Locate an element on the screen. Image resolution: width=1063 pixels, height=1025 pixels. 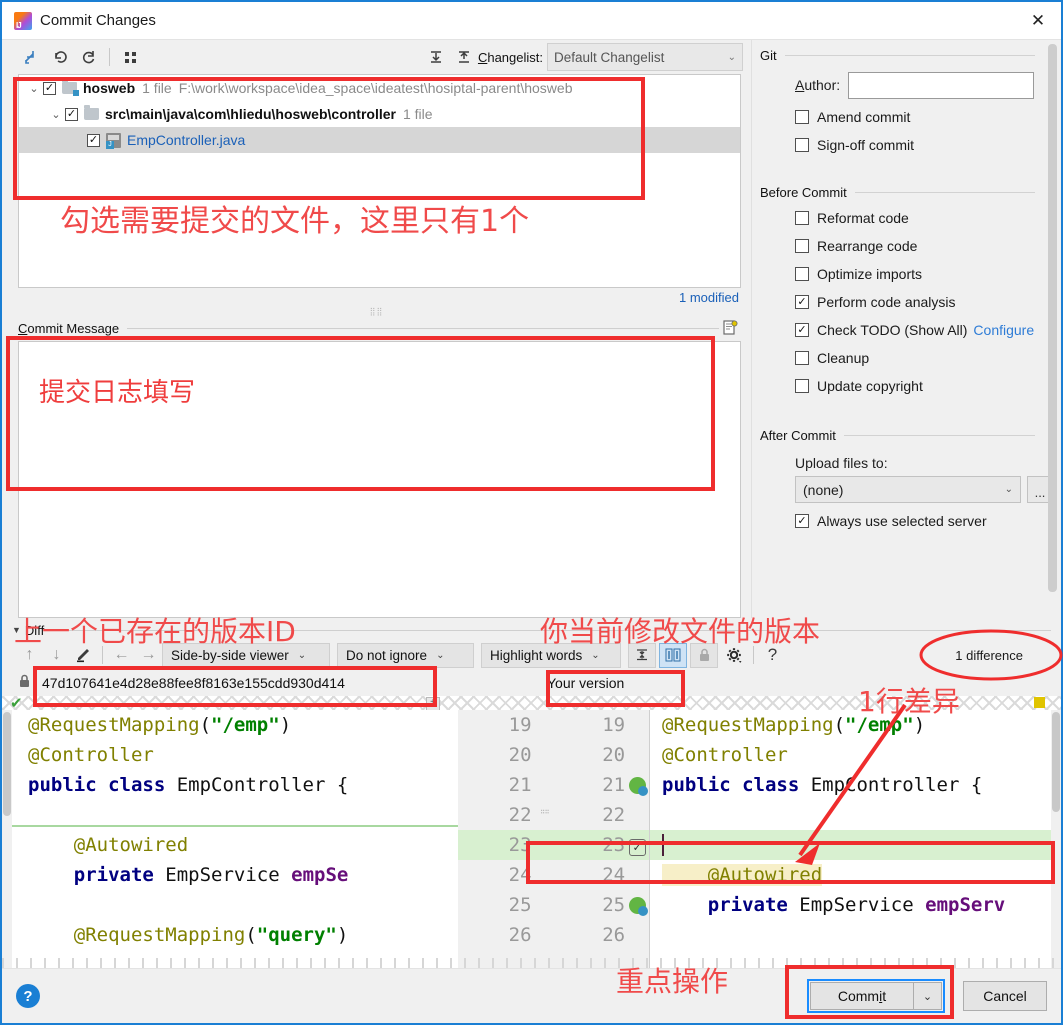
dialog-button-bar: ? Comm i t ⌄ Cancel is located at coordinates (531, 995).